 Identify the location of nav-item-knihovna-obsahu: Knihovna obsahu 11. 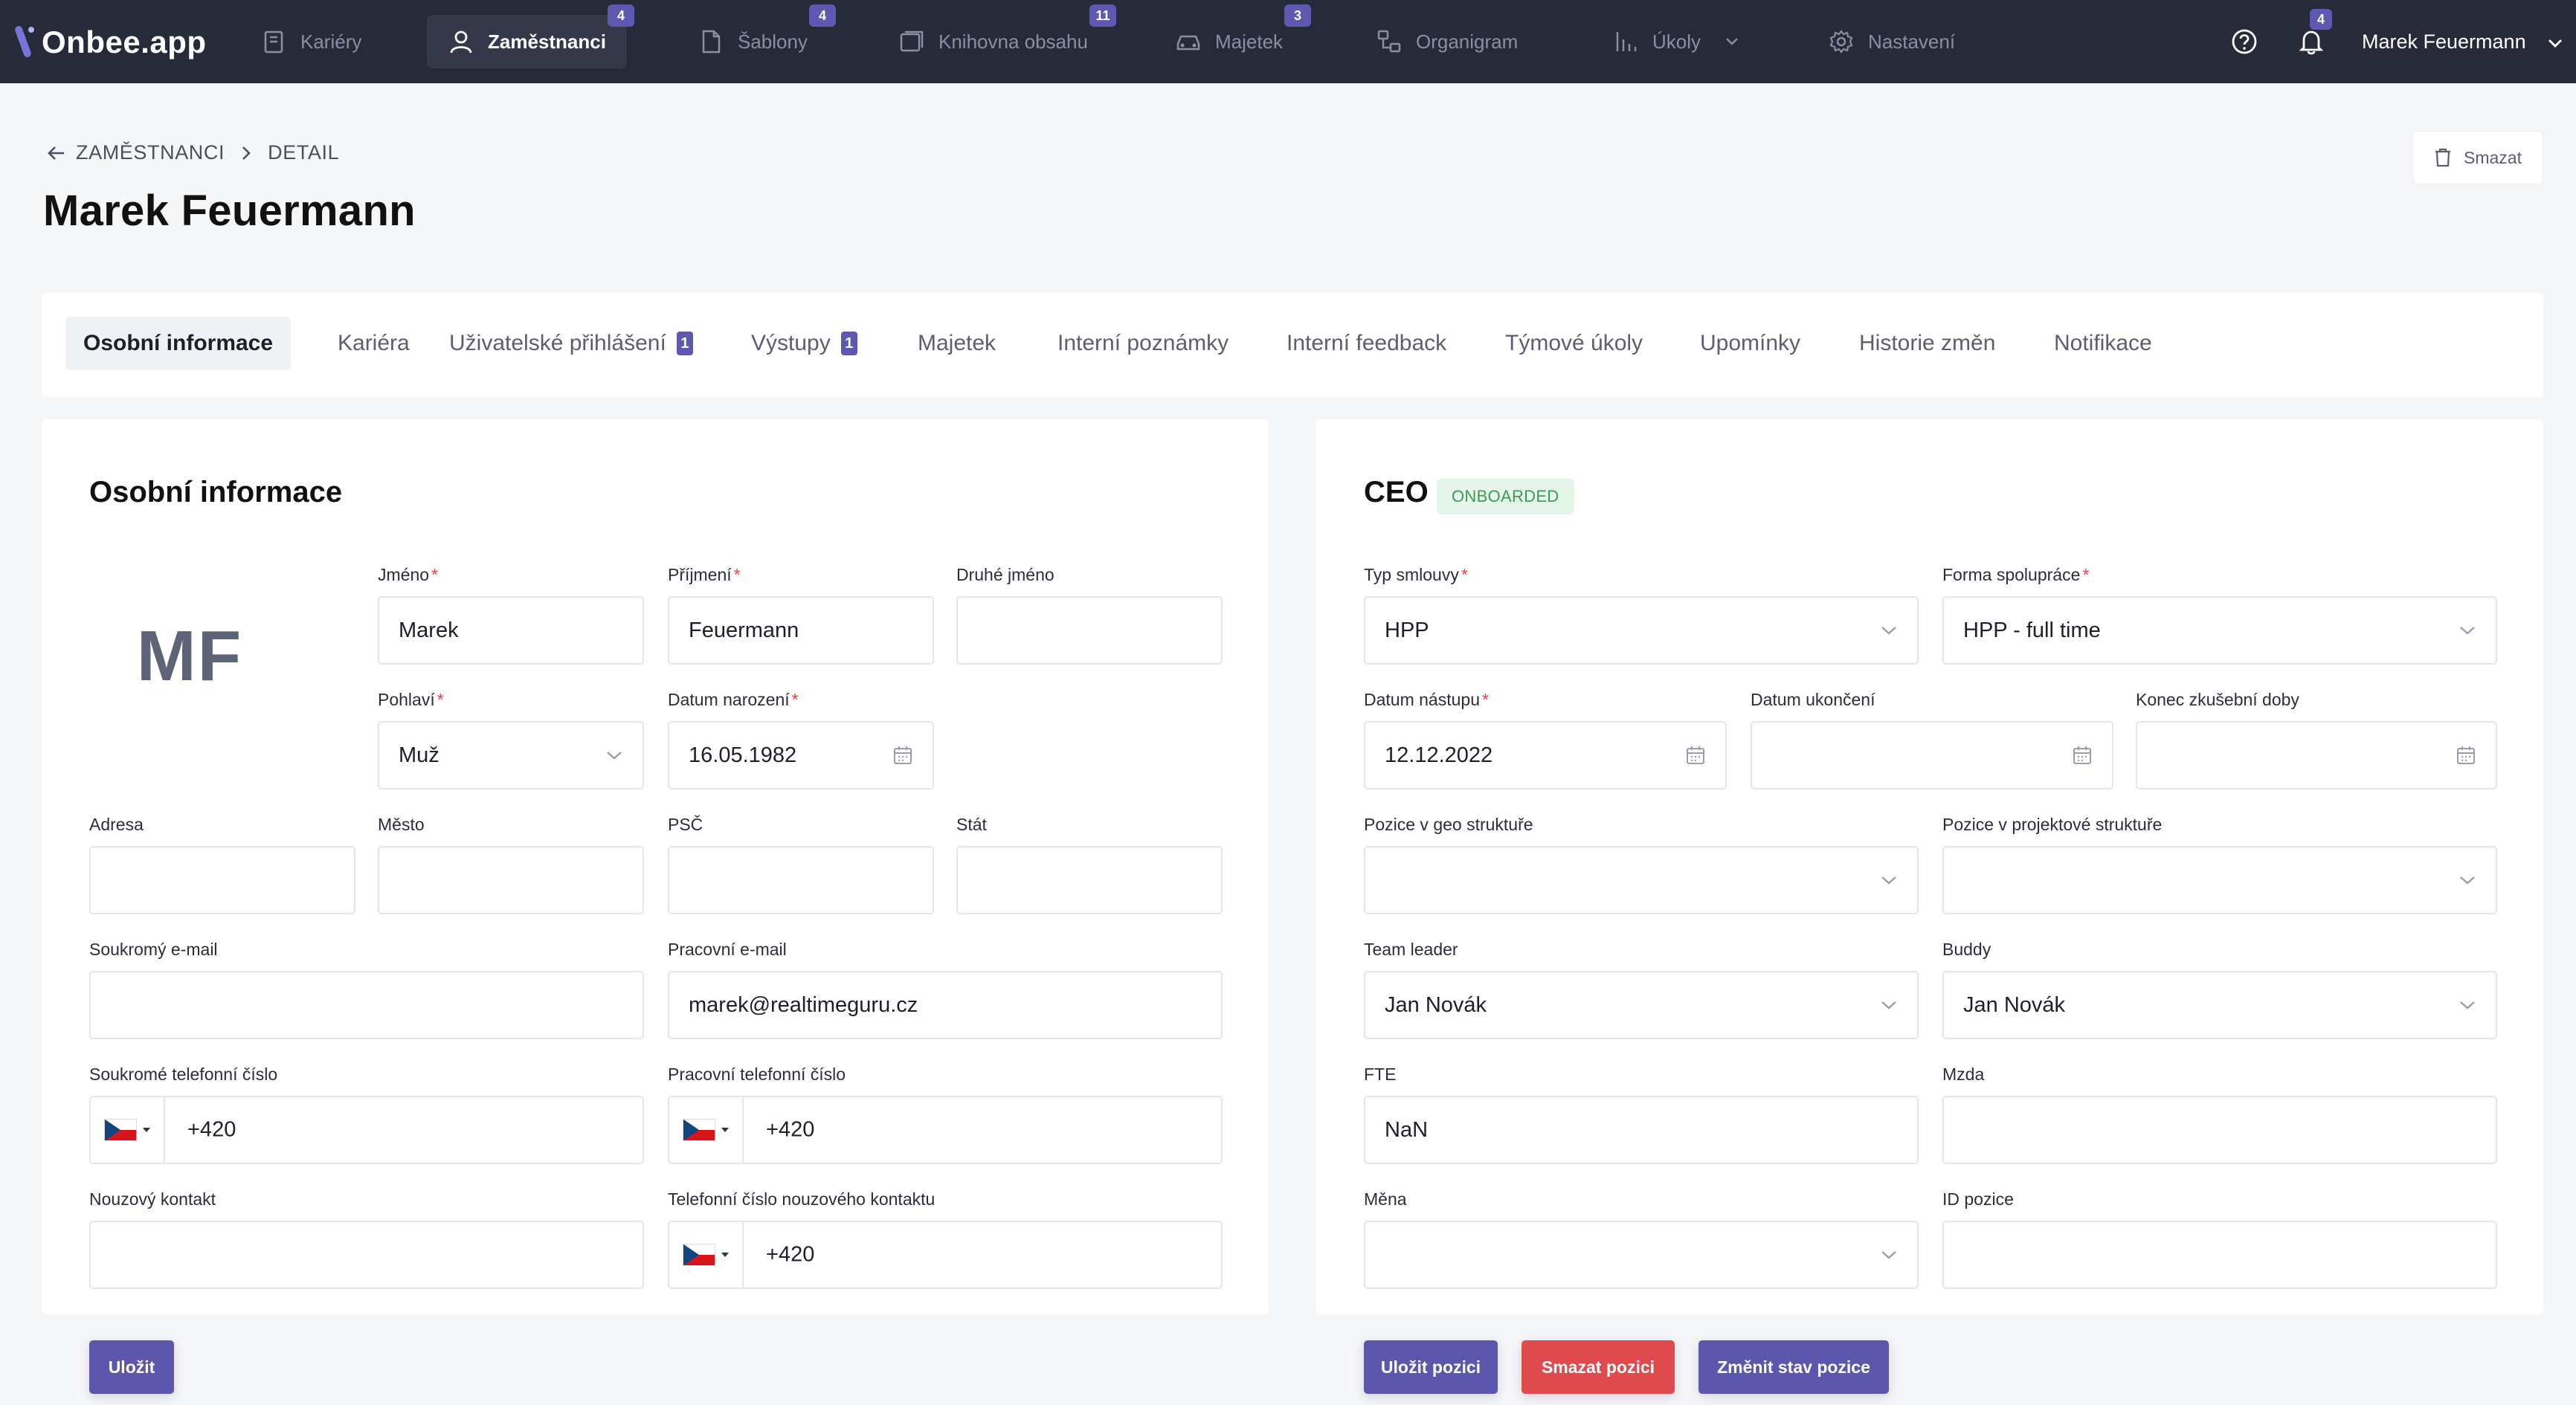
(997, 36).